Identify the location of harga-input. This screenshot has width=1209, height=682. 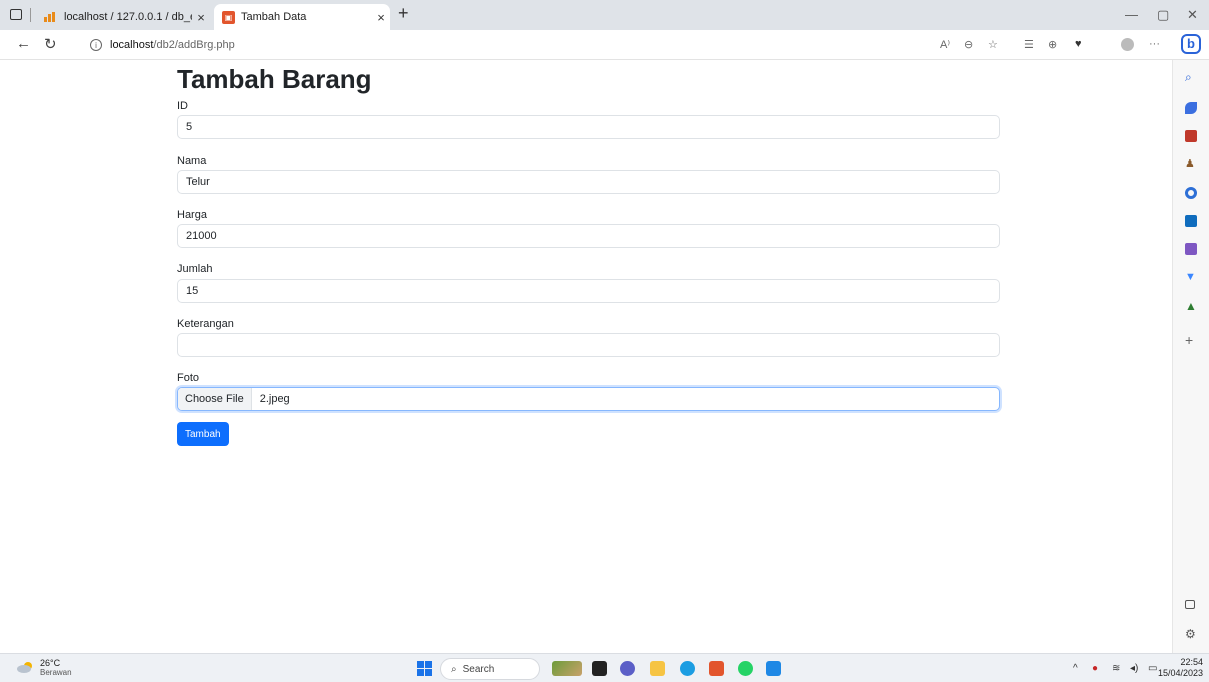
(588, 236).